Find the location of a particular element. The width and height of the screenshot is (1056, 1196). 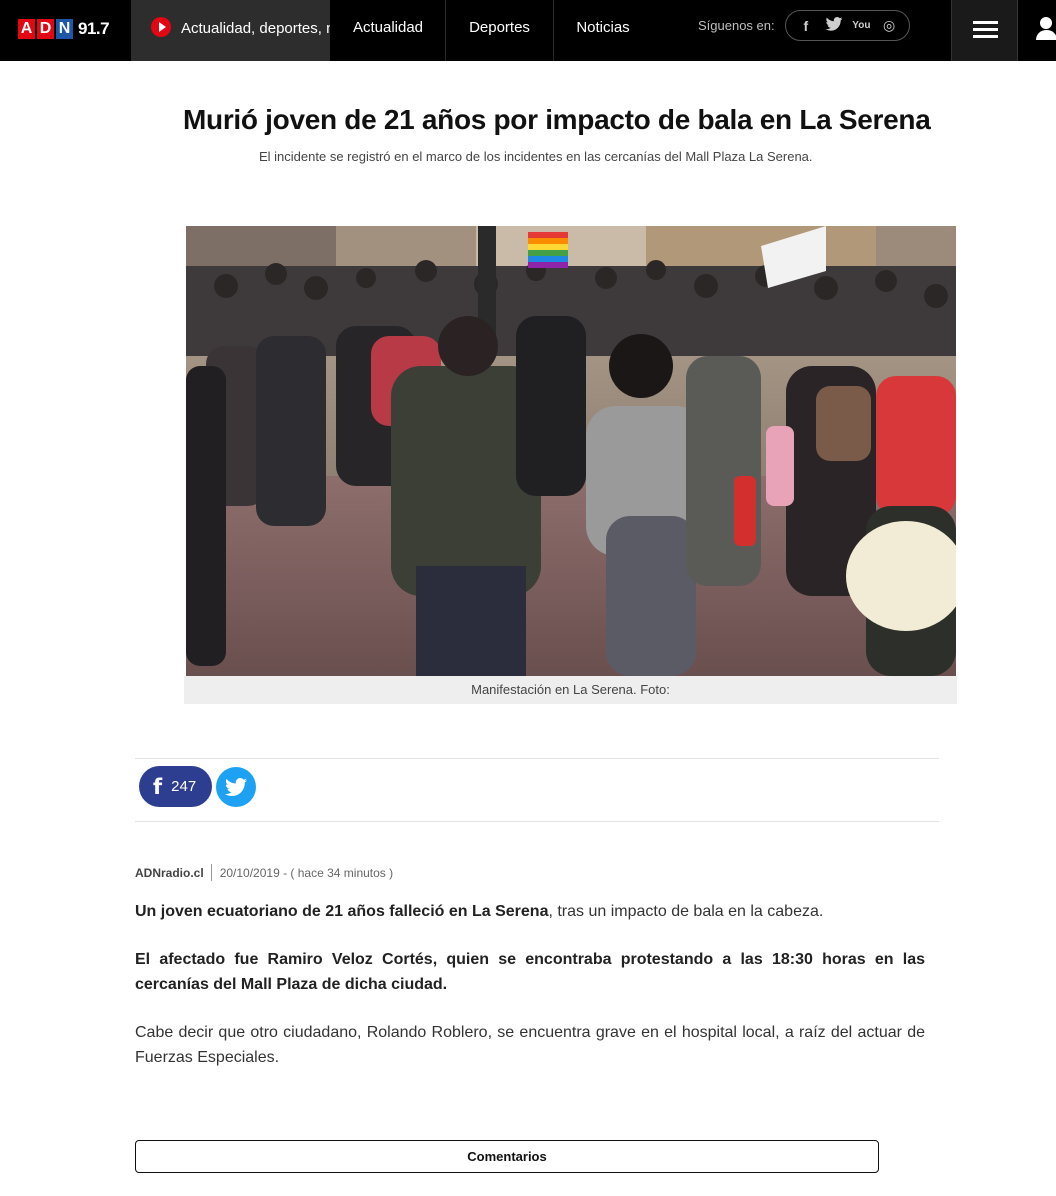

twitter-share-button is located at coordinates (236, 787).